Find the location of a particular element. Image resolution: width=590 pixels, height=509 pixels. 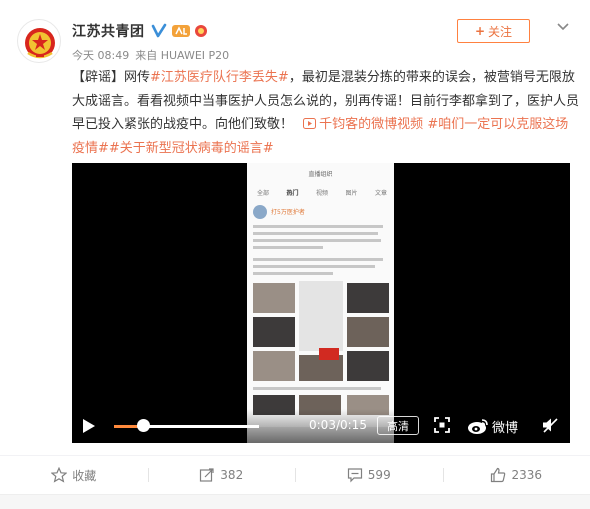

post-tag: 【辟谣】 is located at coordinates (98, 77).